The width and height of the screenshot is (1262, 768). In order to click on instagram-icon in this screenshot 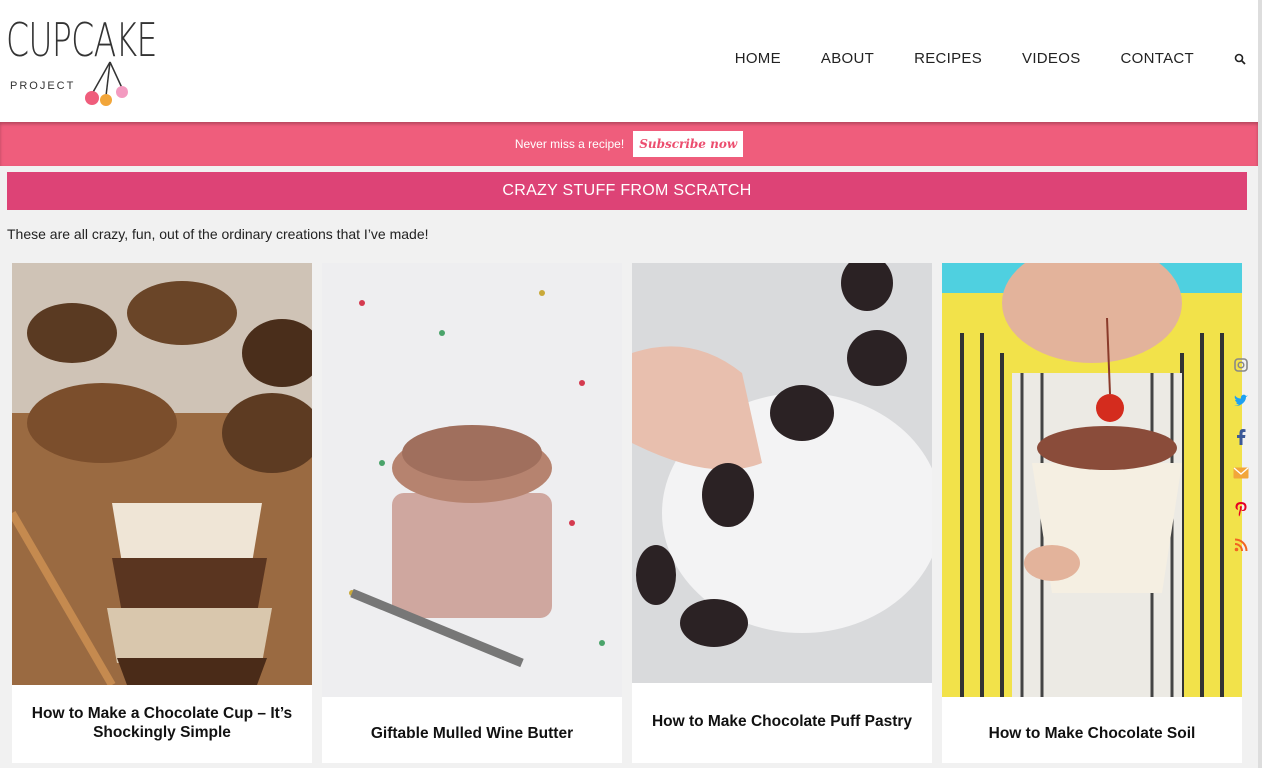, I will do `click(1241, 365)`.